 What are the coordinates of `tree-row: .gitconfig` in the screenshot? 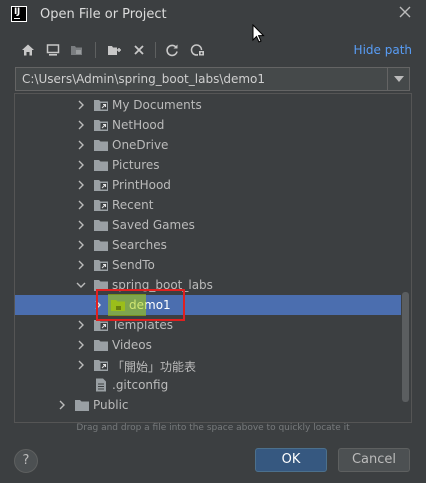 It's located at (208, 385).